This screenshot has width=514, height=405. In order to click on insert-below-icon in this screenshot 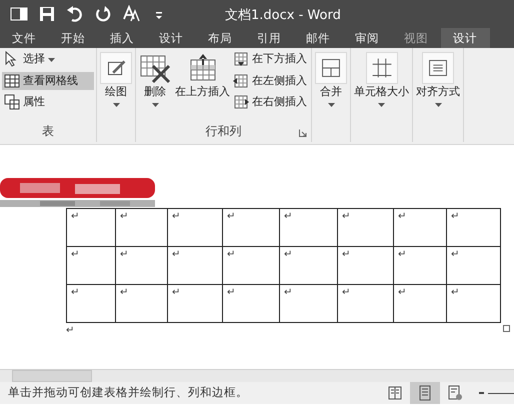, I will do `click(241, 59)`.